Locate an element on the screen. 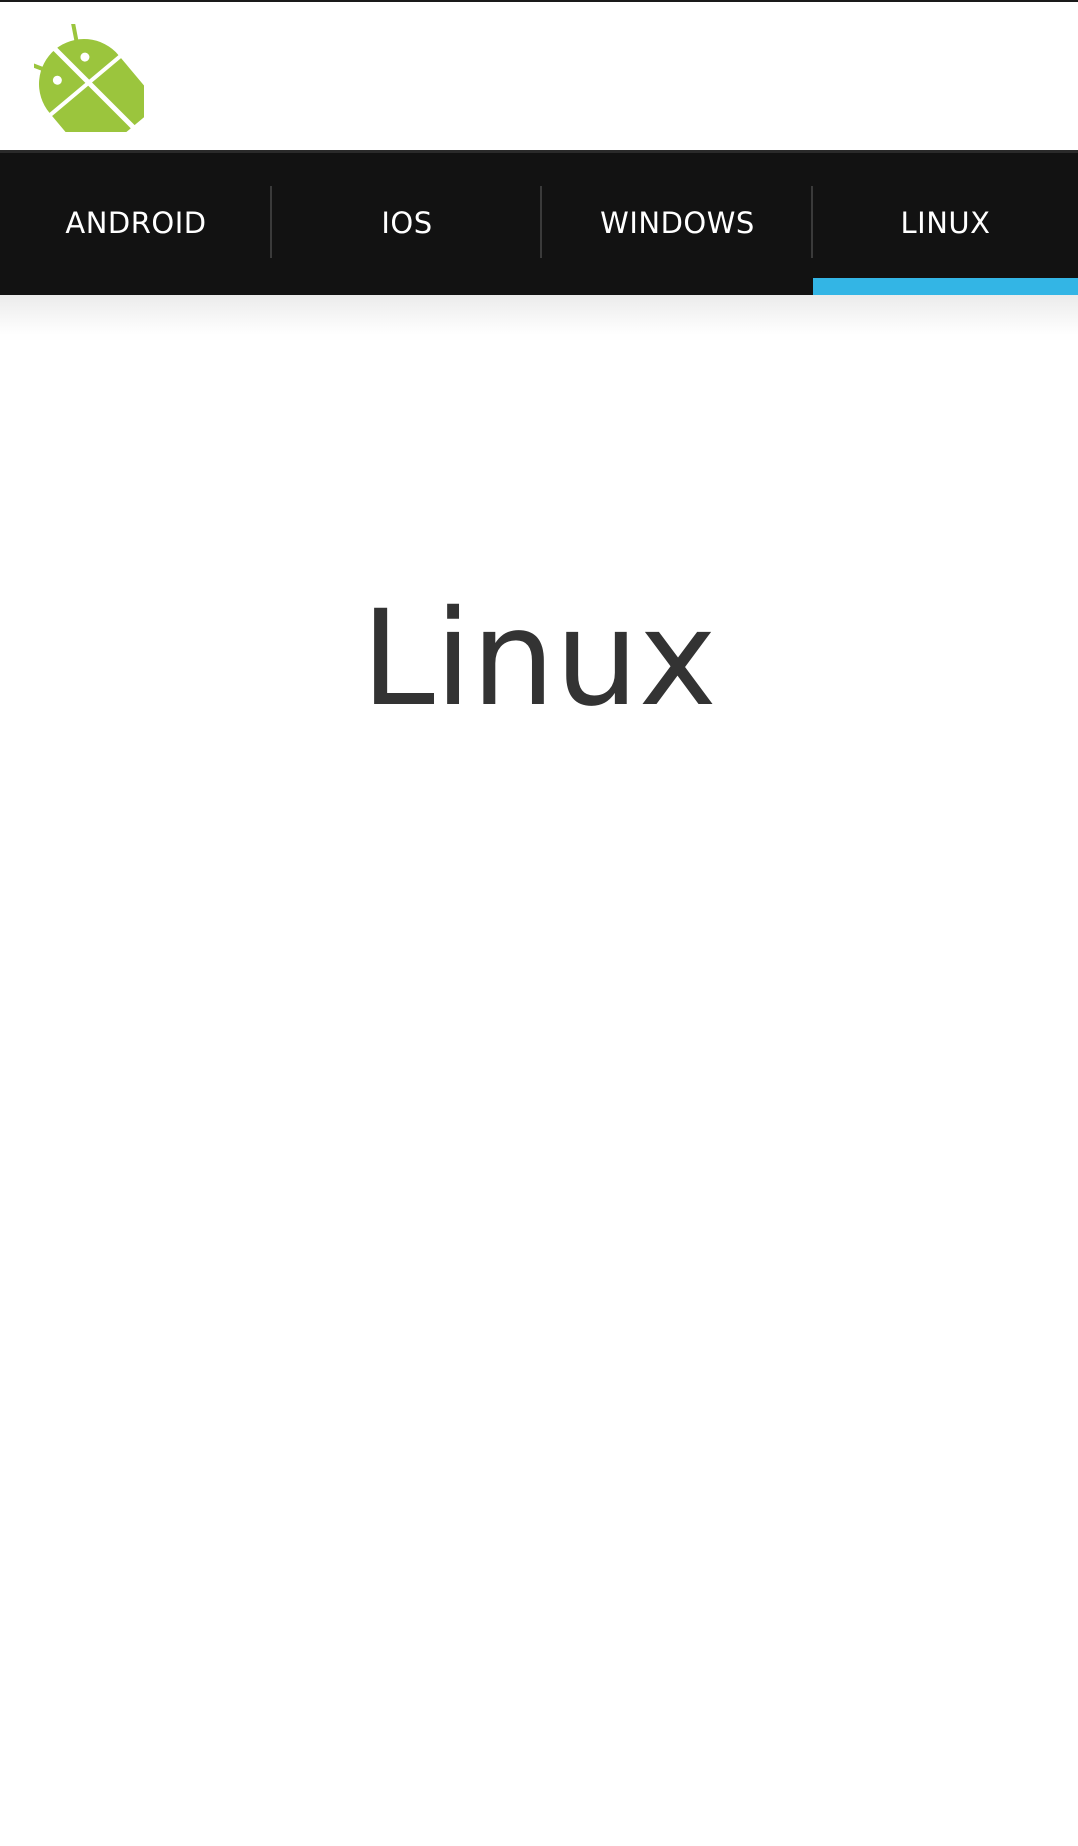 This screenshot has height=1846, width=1078. tab-android: ANDROID is located at coordinates (136, 222).